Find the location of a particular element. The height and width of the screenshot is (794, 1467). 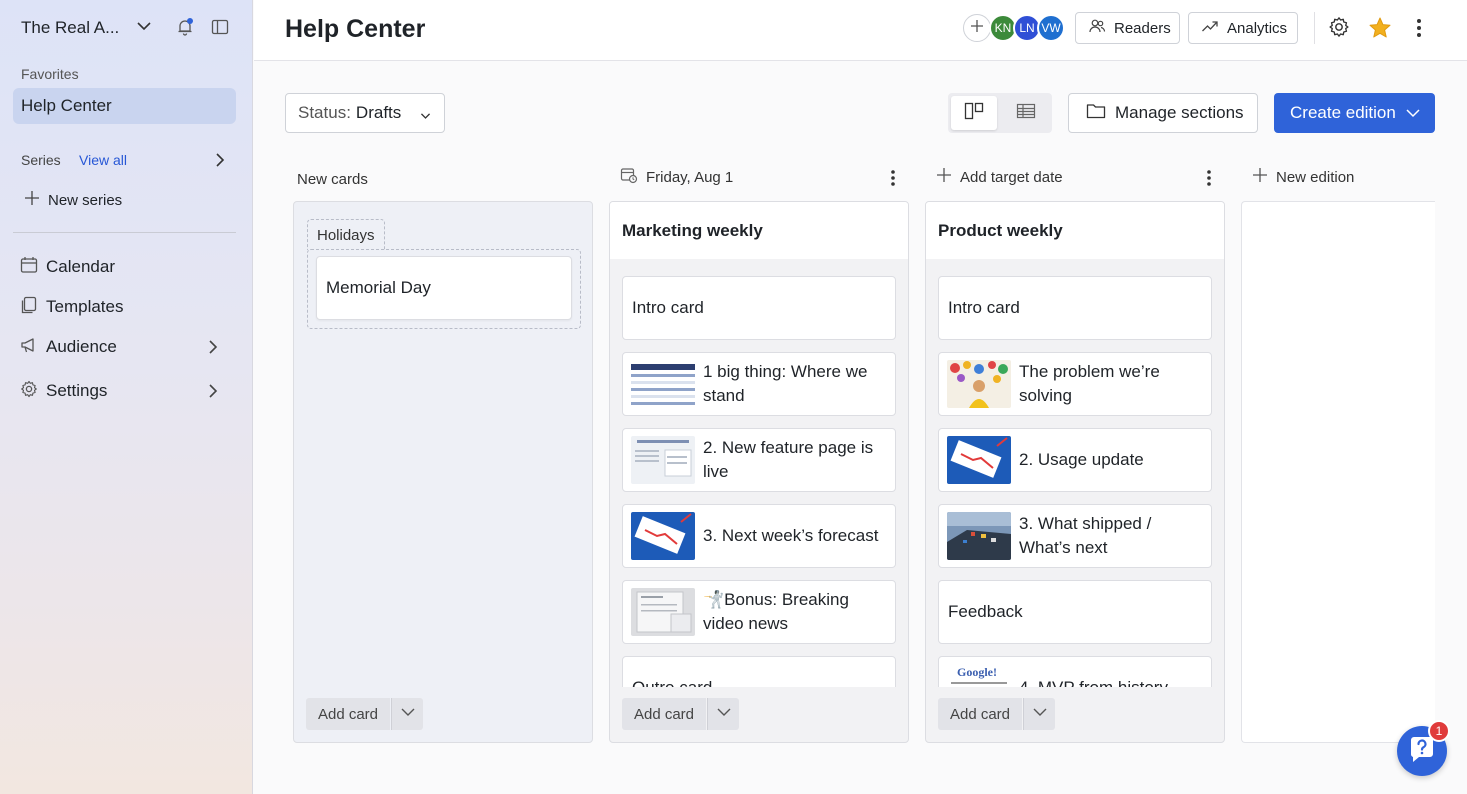

group-label: Holidays is located at coordinates (346, 234).